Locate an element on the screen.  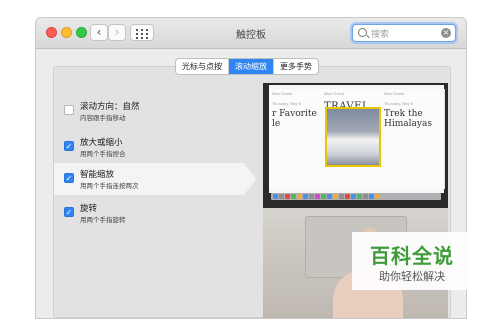
tab-point-and-click: 光标与点按 is located at coordinates (202, 66).